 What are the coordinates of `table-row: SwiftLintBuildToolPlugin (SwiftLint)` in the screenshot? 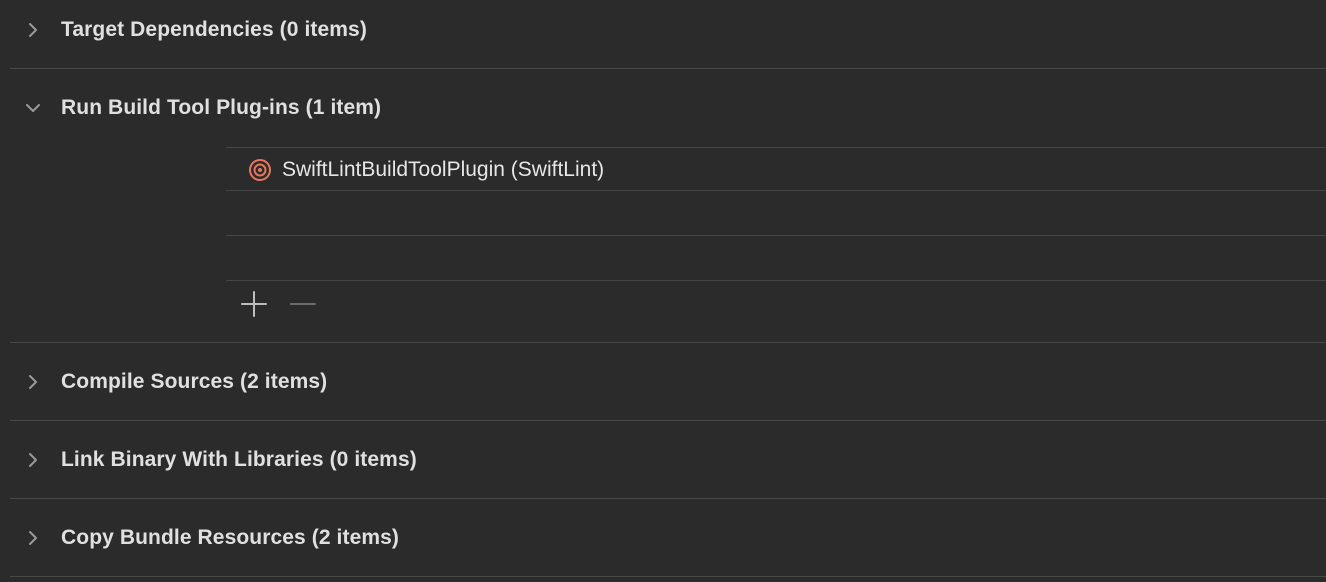 It's located at (776, 170).